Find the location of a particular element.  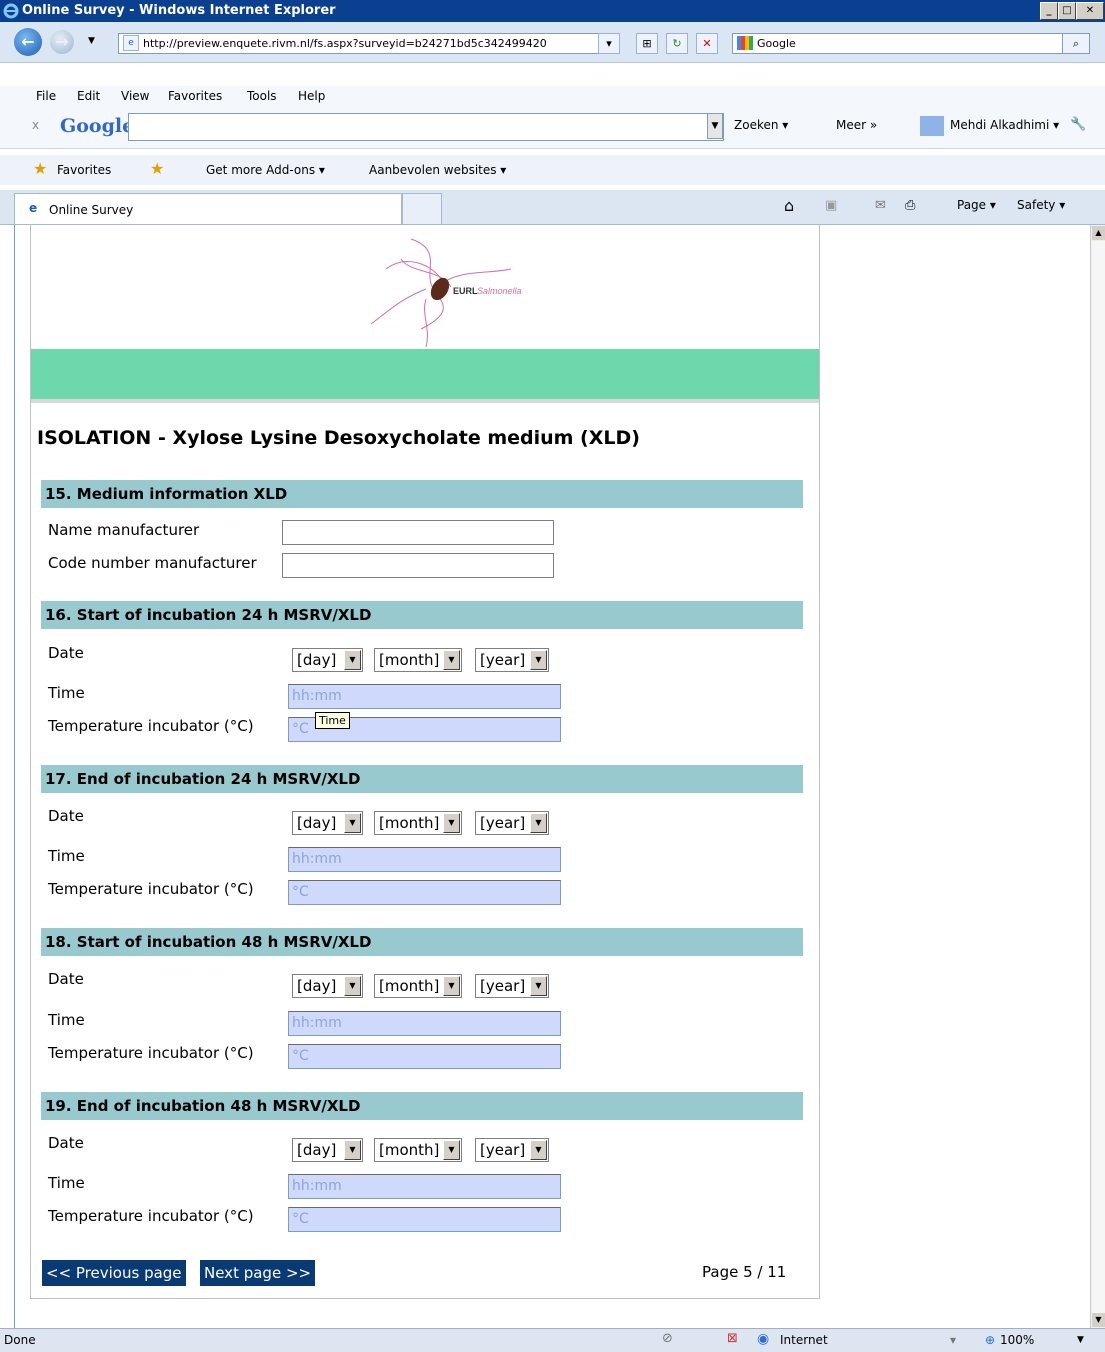

compat-view-icon: ⊞ is located at coordinates (647, 43).